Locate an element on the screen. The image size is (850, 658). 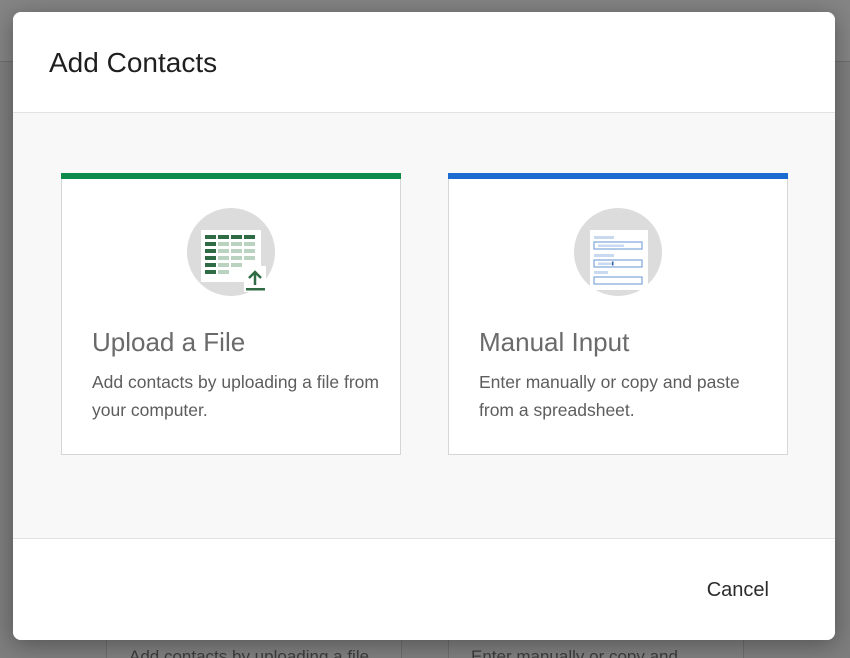
cancel-button: Cancel is located at coordinates (738, 590).